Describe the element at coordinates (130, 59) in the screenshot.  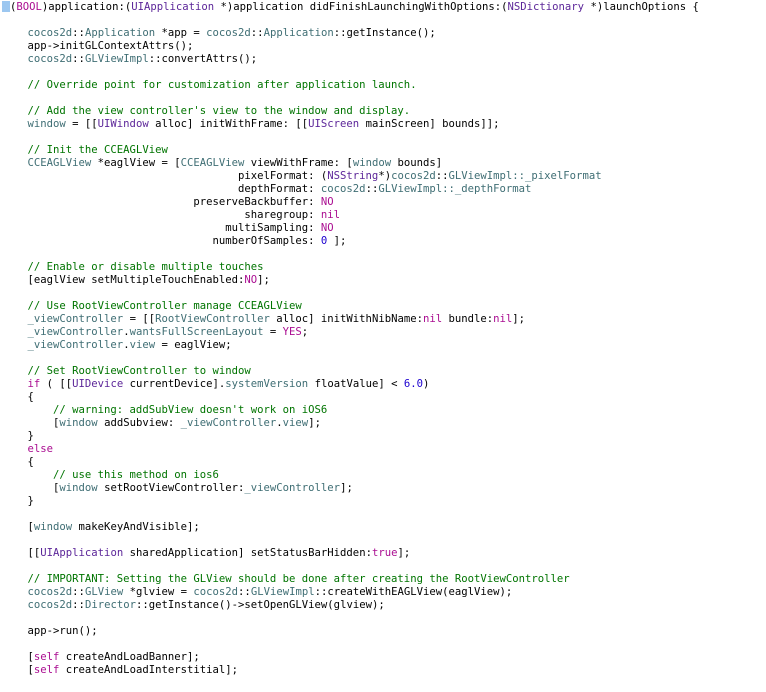
I see `code-line: cocos2d::GLViewImpl::convertAttrs();` at that location.